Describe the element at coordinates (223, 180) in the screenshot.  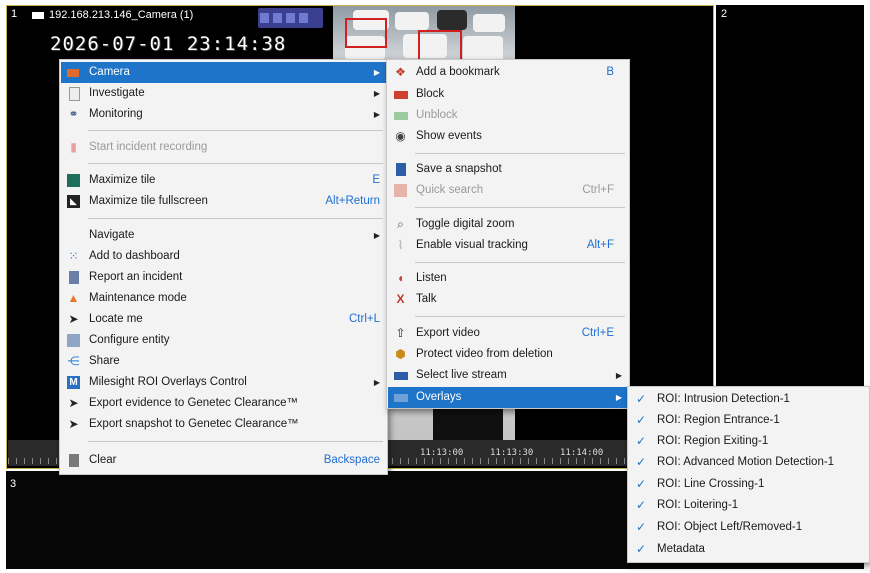
I see `menu-item-maximize-tile: Maximize tile E` at that location.